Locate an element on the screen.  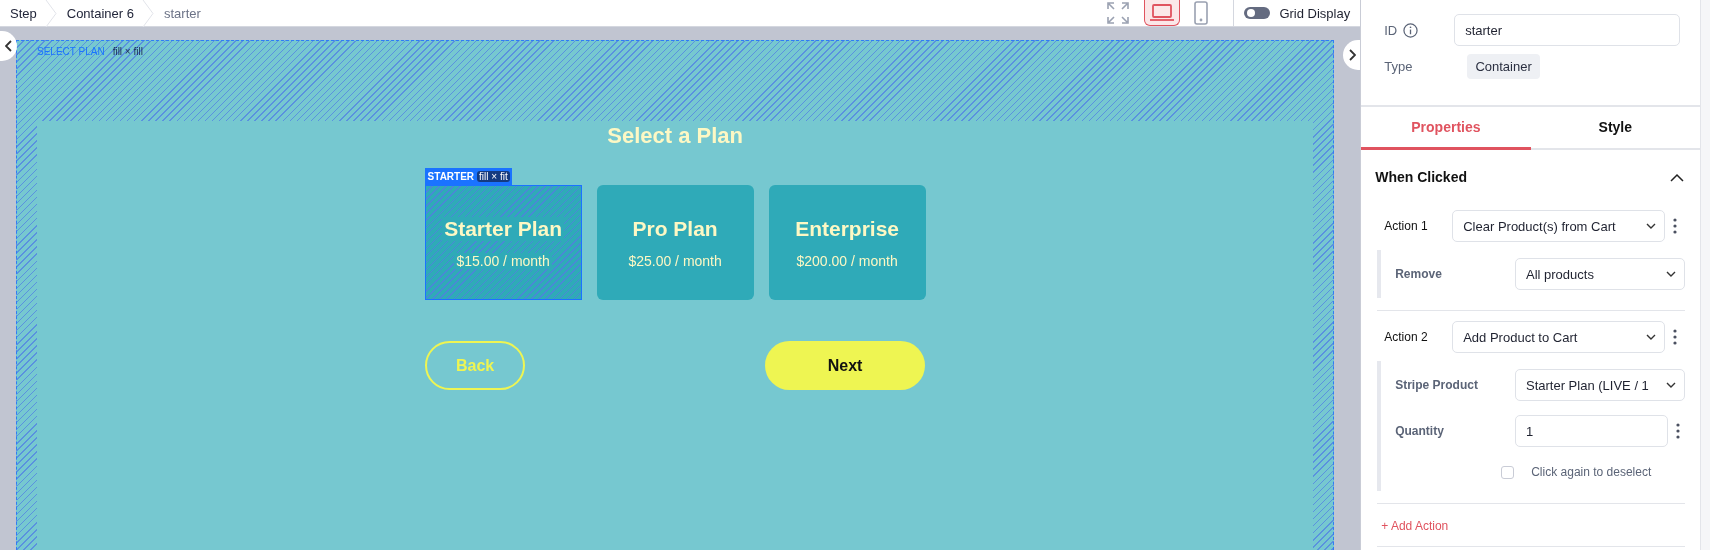
panel-tab: Properties is located at coordinates (1446, 128).